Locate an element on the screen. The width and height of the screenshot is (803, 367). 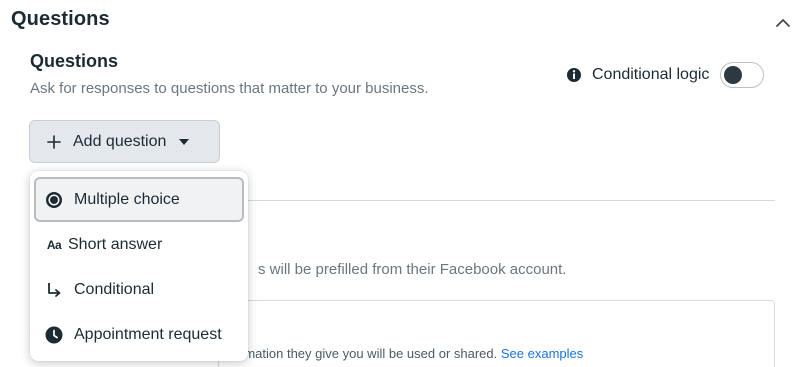
caret-down-icon is located at coordinates (184, 142).